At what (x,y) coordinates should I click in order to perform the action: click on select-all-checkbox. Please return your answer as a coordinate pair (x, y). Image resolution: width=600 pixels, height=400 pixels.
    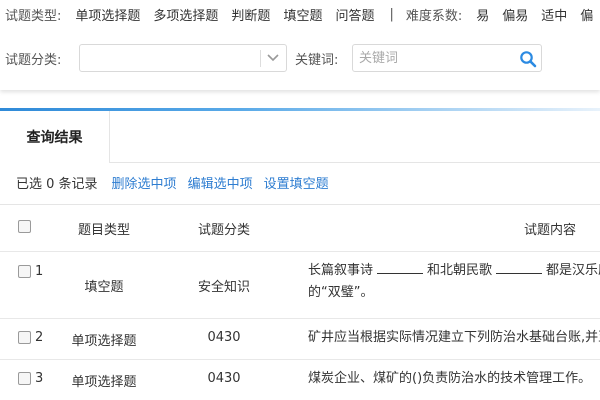
    Looking at the image, I should click on (24, 226).